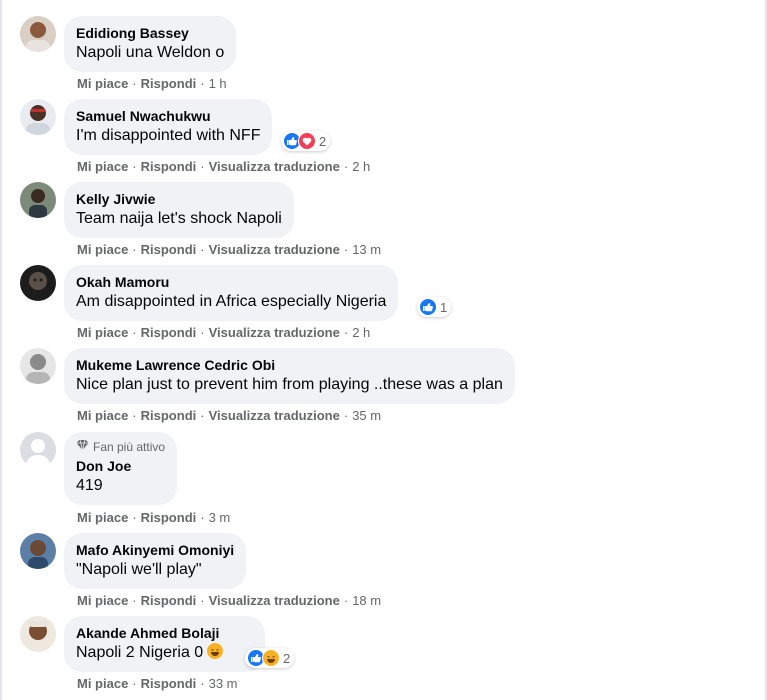 Image resolution: width=767 pixels, height=700 pixels. I want to click on comment-bubble: Fan più attivo Don Joe 419, so click(121, 468).